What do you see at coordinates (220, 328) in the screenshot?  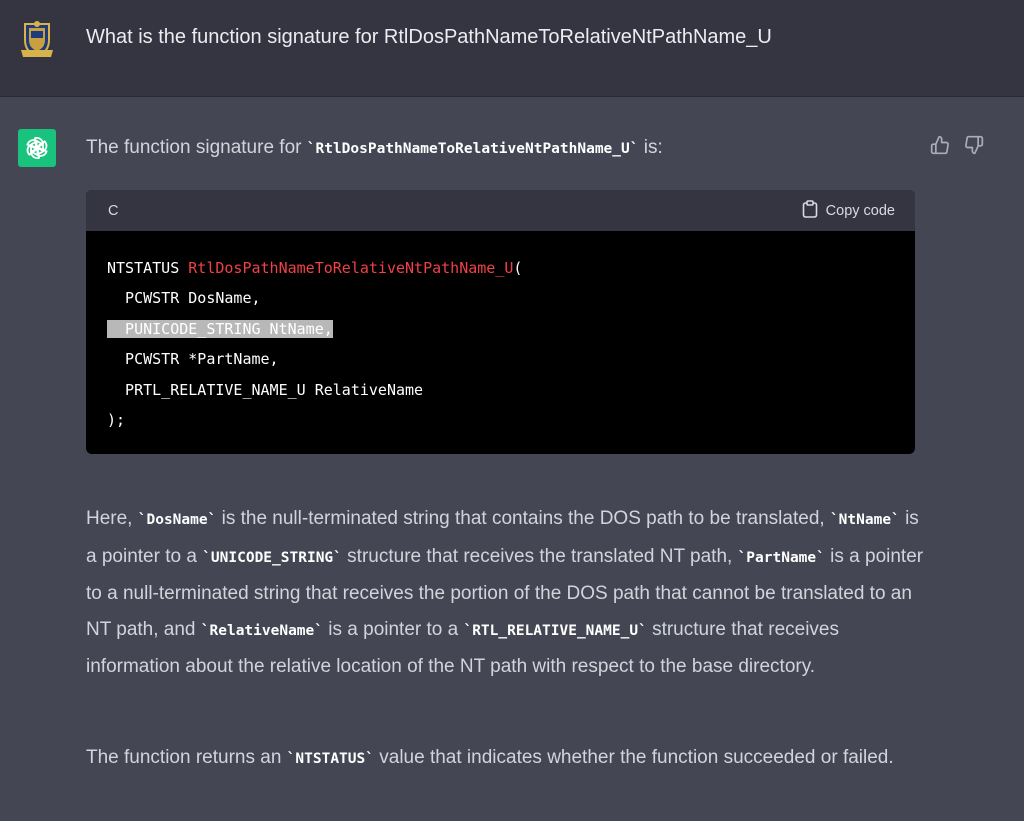 I see `selected-code-text: PUNICODE_STRING NtName,` at bounding box center [220, 328].